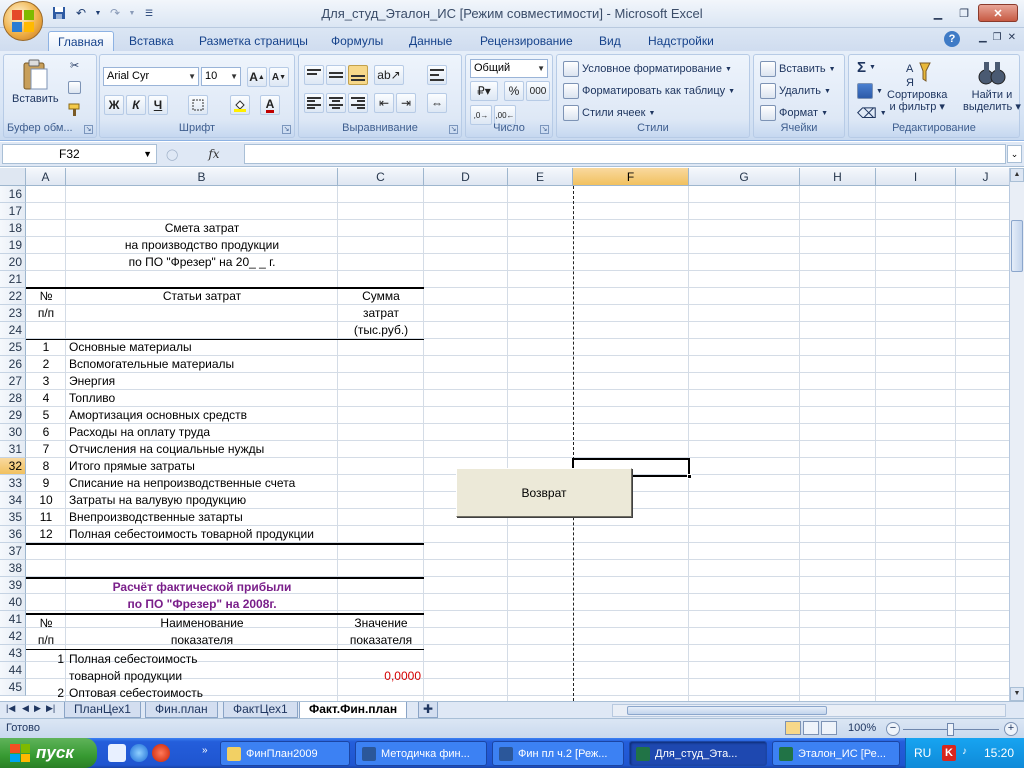 This screenshot has width=1024, height=768. Describe the element at coordinates (952, 39) in the screenshot. I see `help-icon: ?` at that location.